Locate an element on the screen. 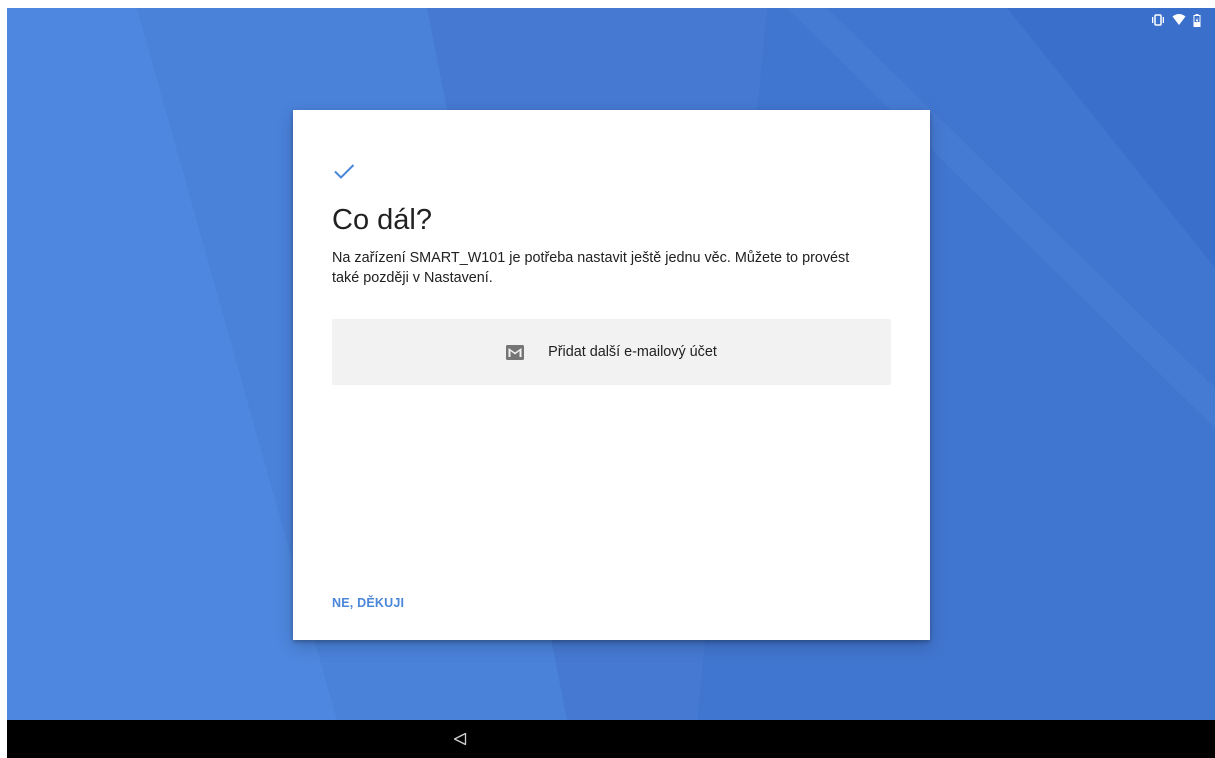 The width and height of the screenshot is (1215, 758). add-email-account-button: Přidat další e-mailový účet is located at coordinates (611, 352).